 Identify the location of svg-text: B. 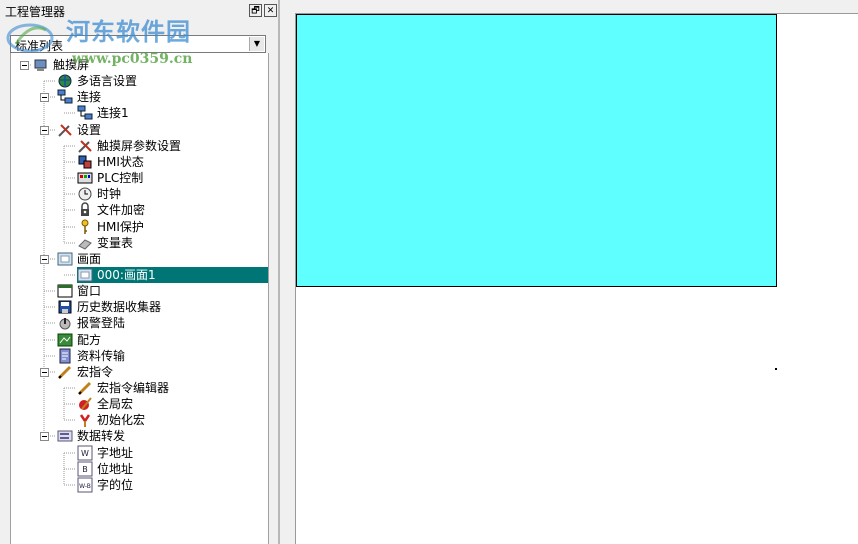
(85, 469).